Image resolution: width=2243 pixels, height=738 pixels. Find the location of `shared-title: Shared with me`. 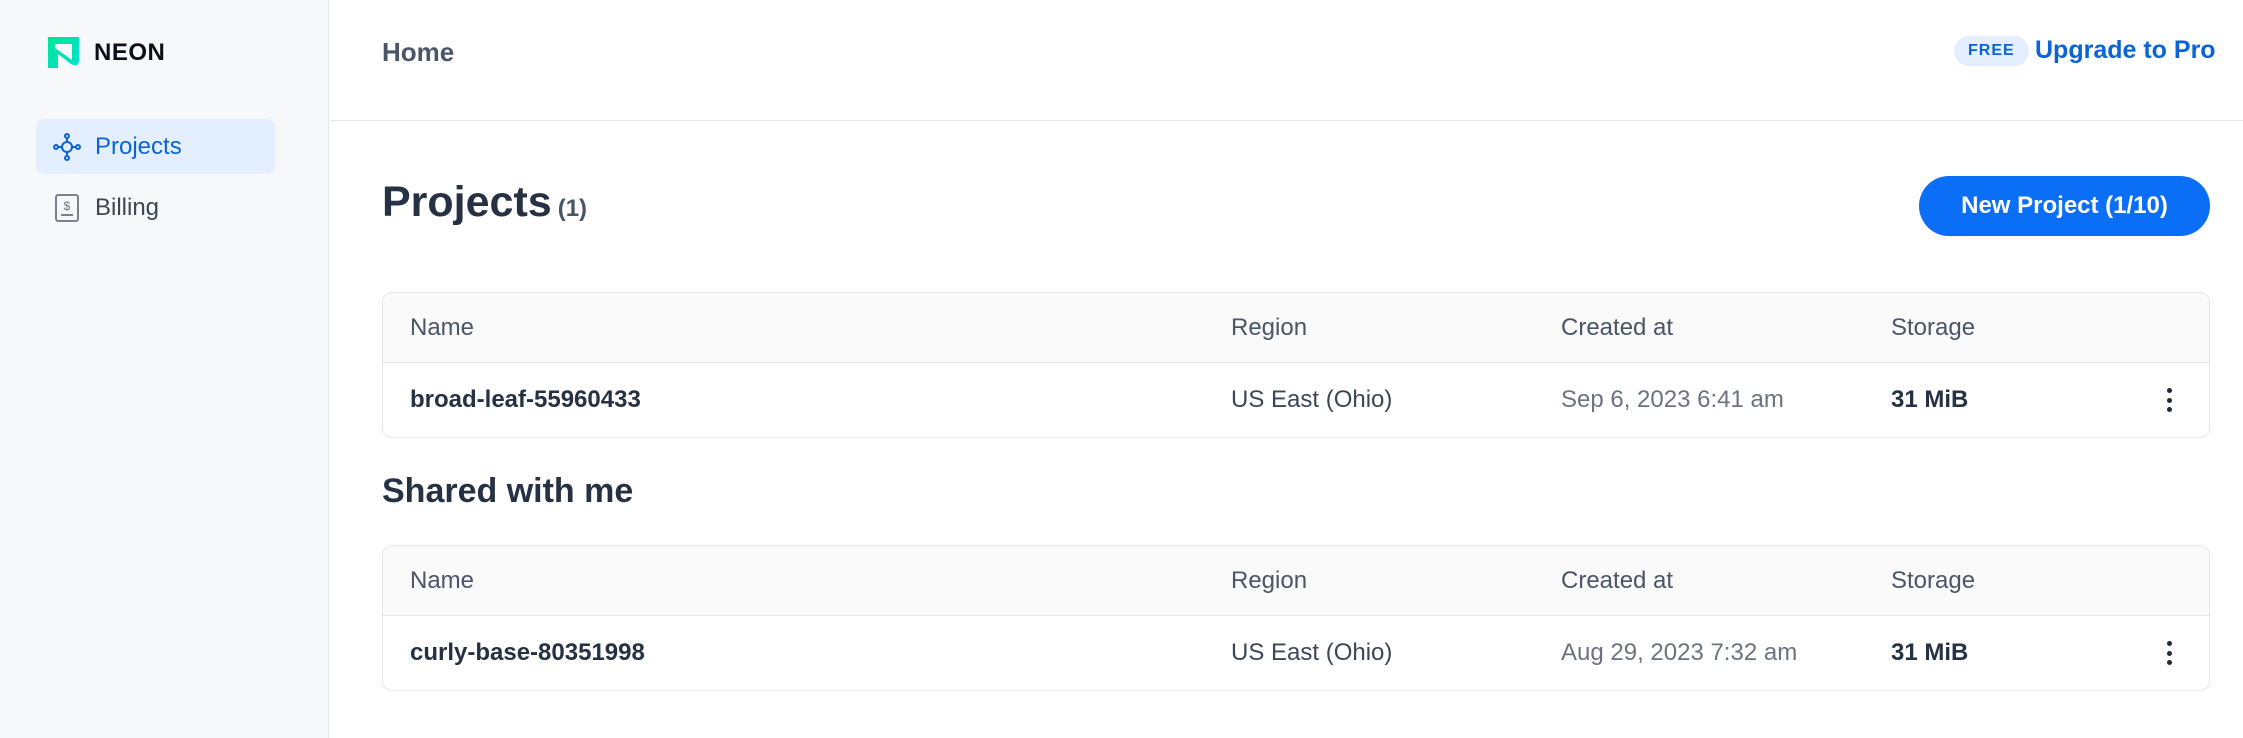

shared-title: Shared with me is located at coordinates (508, 491).